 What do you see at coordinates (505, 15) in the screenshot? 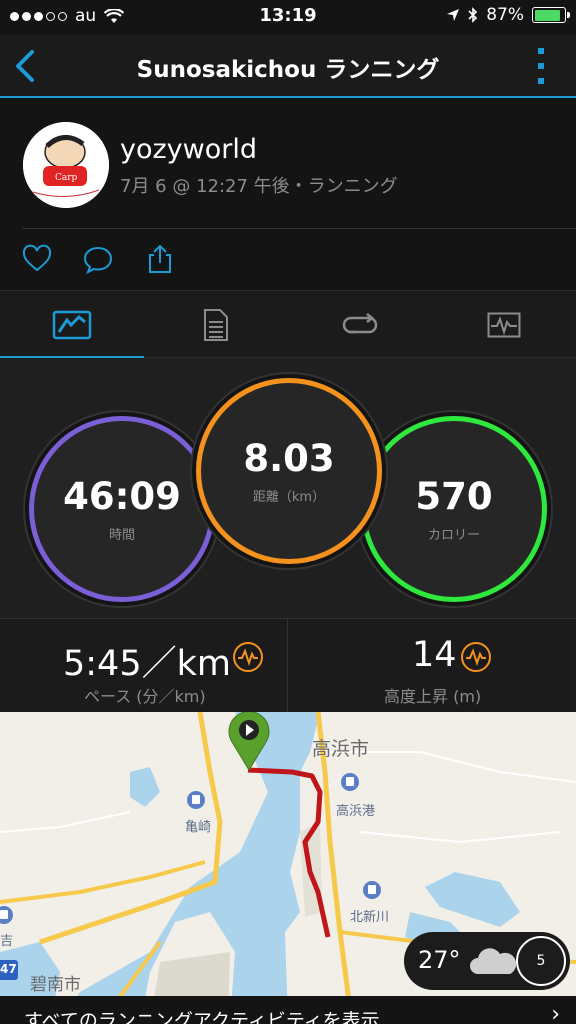
I see `battery-percent: 87%` at bounding box center [505, 15].